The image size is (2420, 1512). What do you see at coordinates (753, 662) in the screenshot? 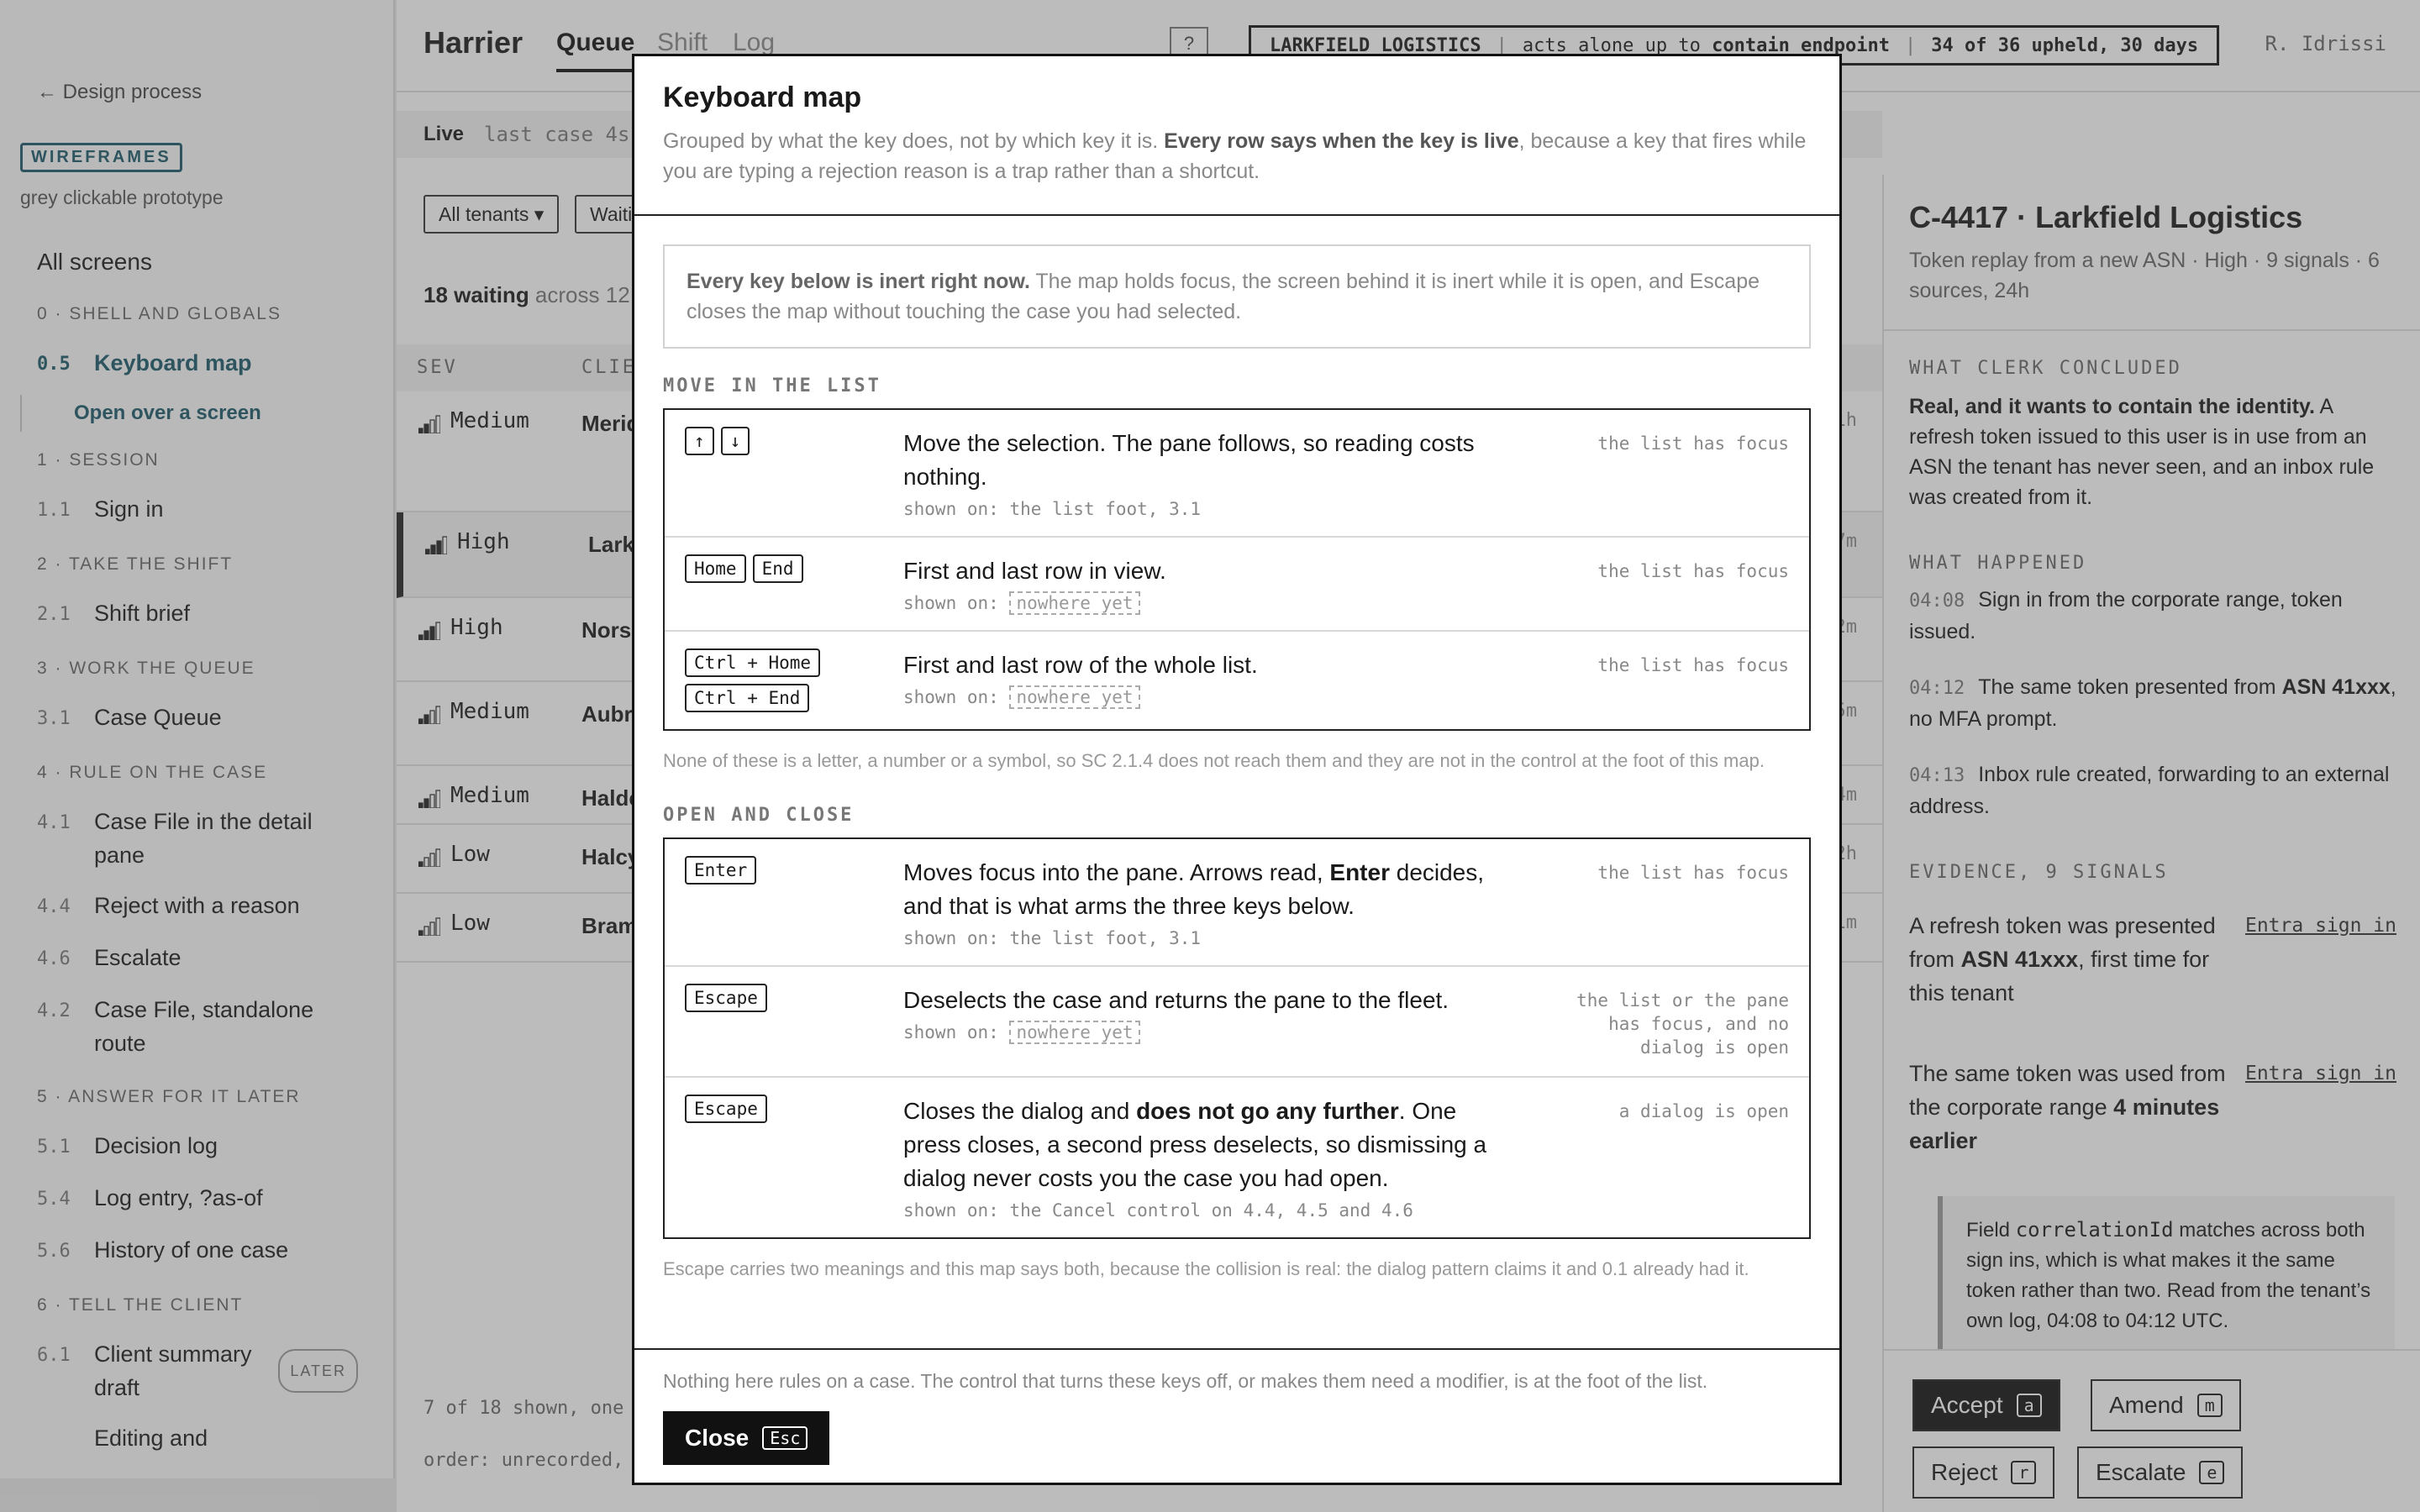
I see `key-cap: Ctrl + Home` at bounding box center [753, 662].